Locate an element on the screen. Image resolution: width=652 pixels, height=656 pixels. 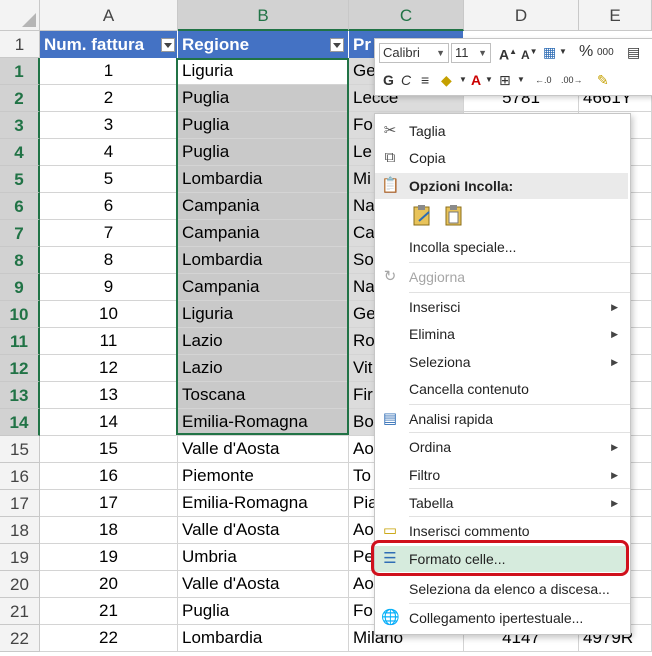
row-header: 8 is located at coordinates (20, 260).